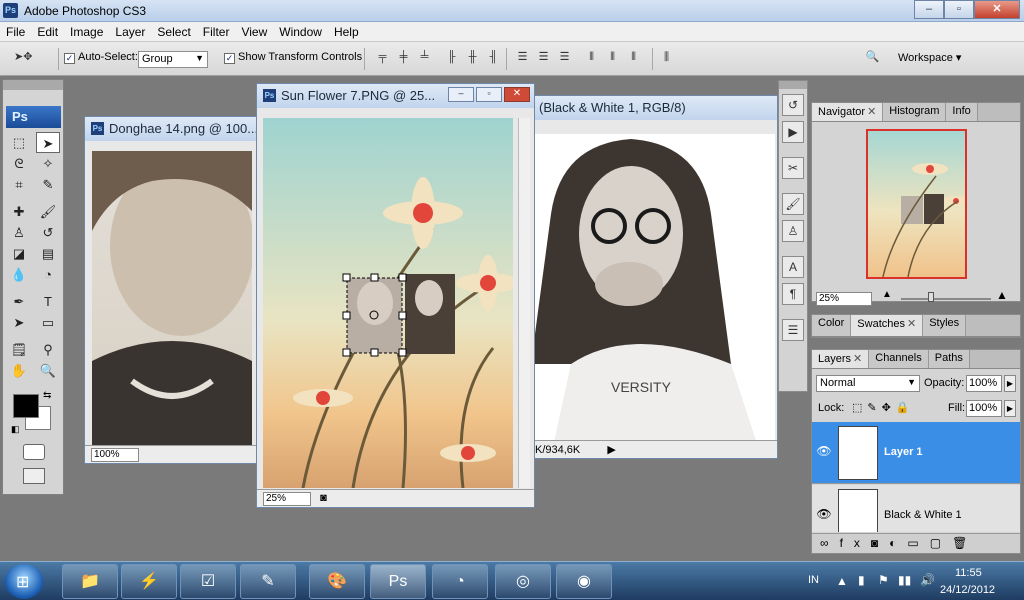  Describe the element at coordinates (949, 359) in the screenshot. I see `tab-paths: Paths` at that location.